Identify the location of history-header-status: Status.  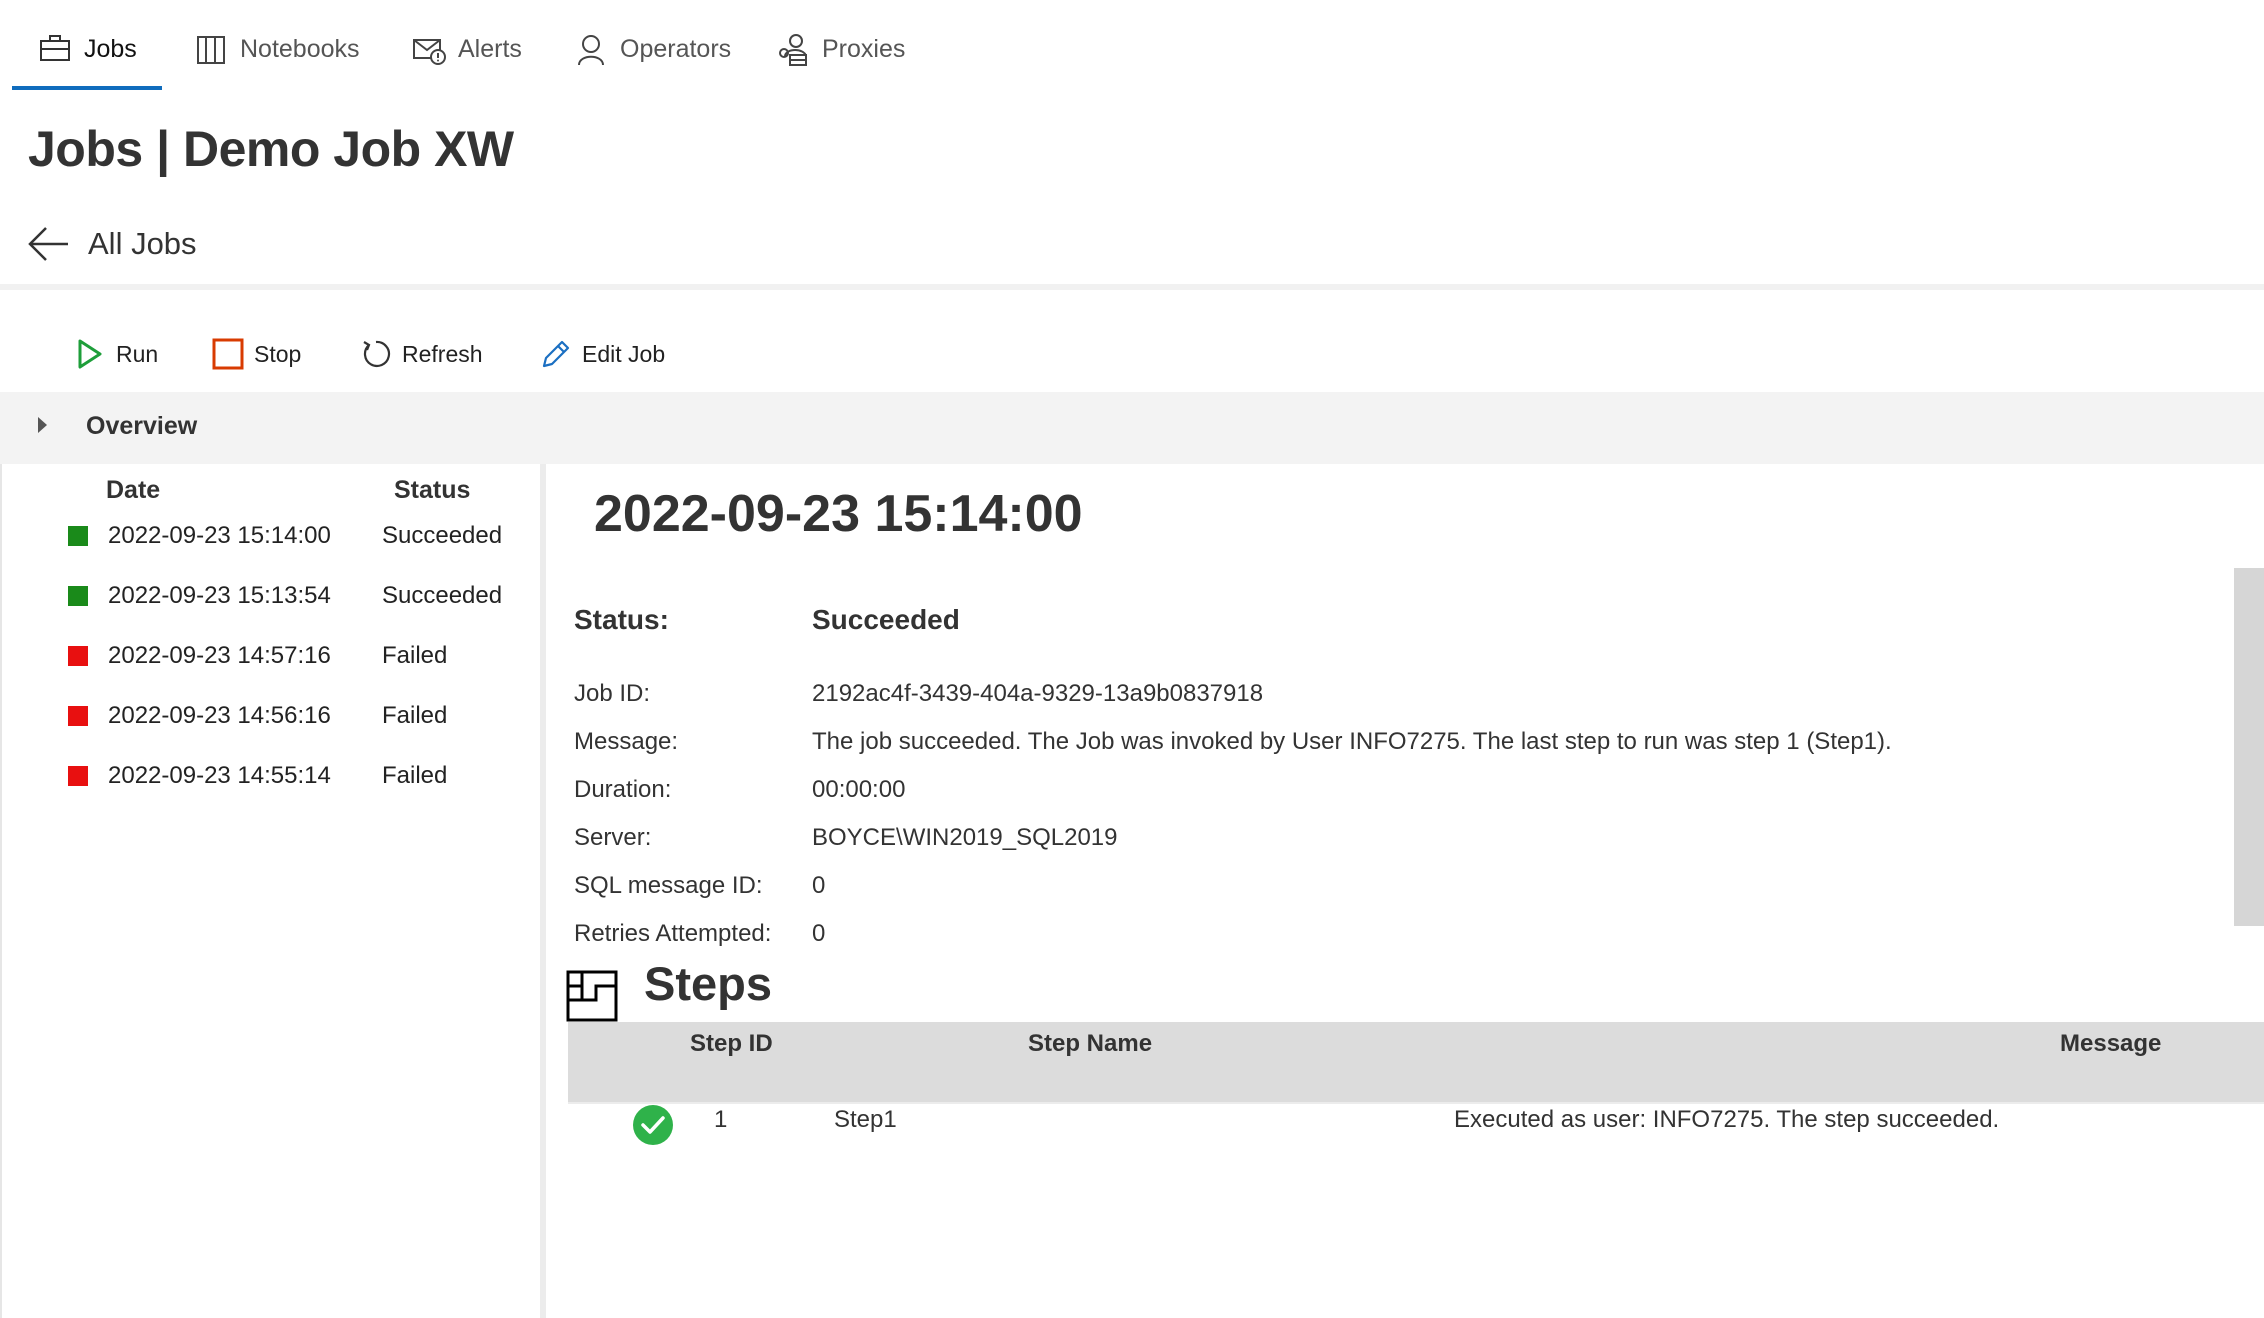
(432, 490).